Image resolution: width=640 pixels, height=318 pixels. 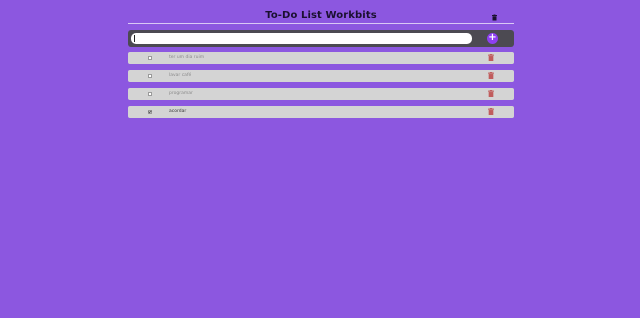 I want to click on task-input-bar: +, so click(x=321, y=38).